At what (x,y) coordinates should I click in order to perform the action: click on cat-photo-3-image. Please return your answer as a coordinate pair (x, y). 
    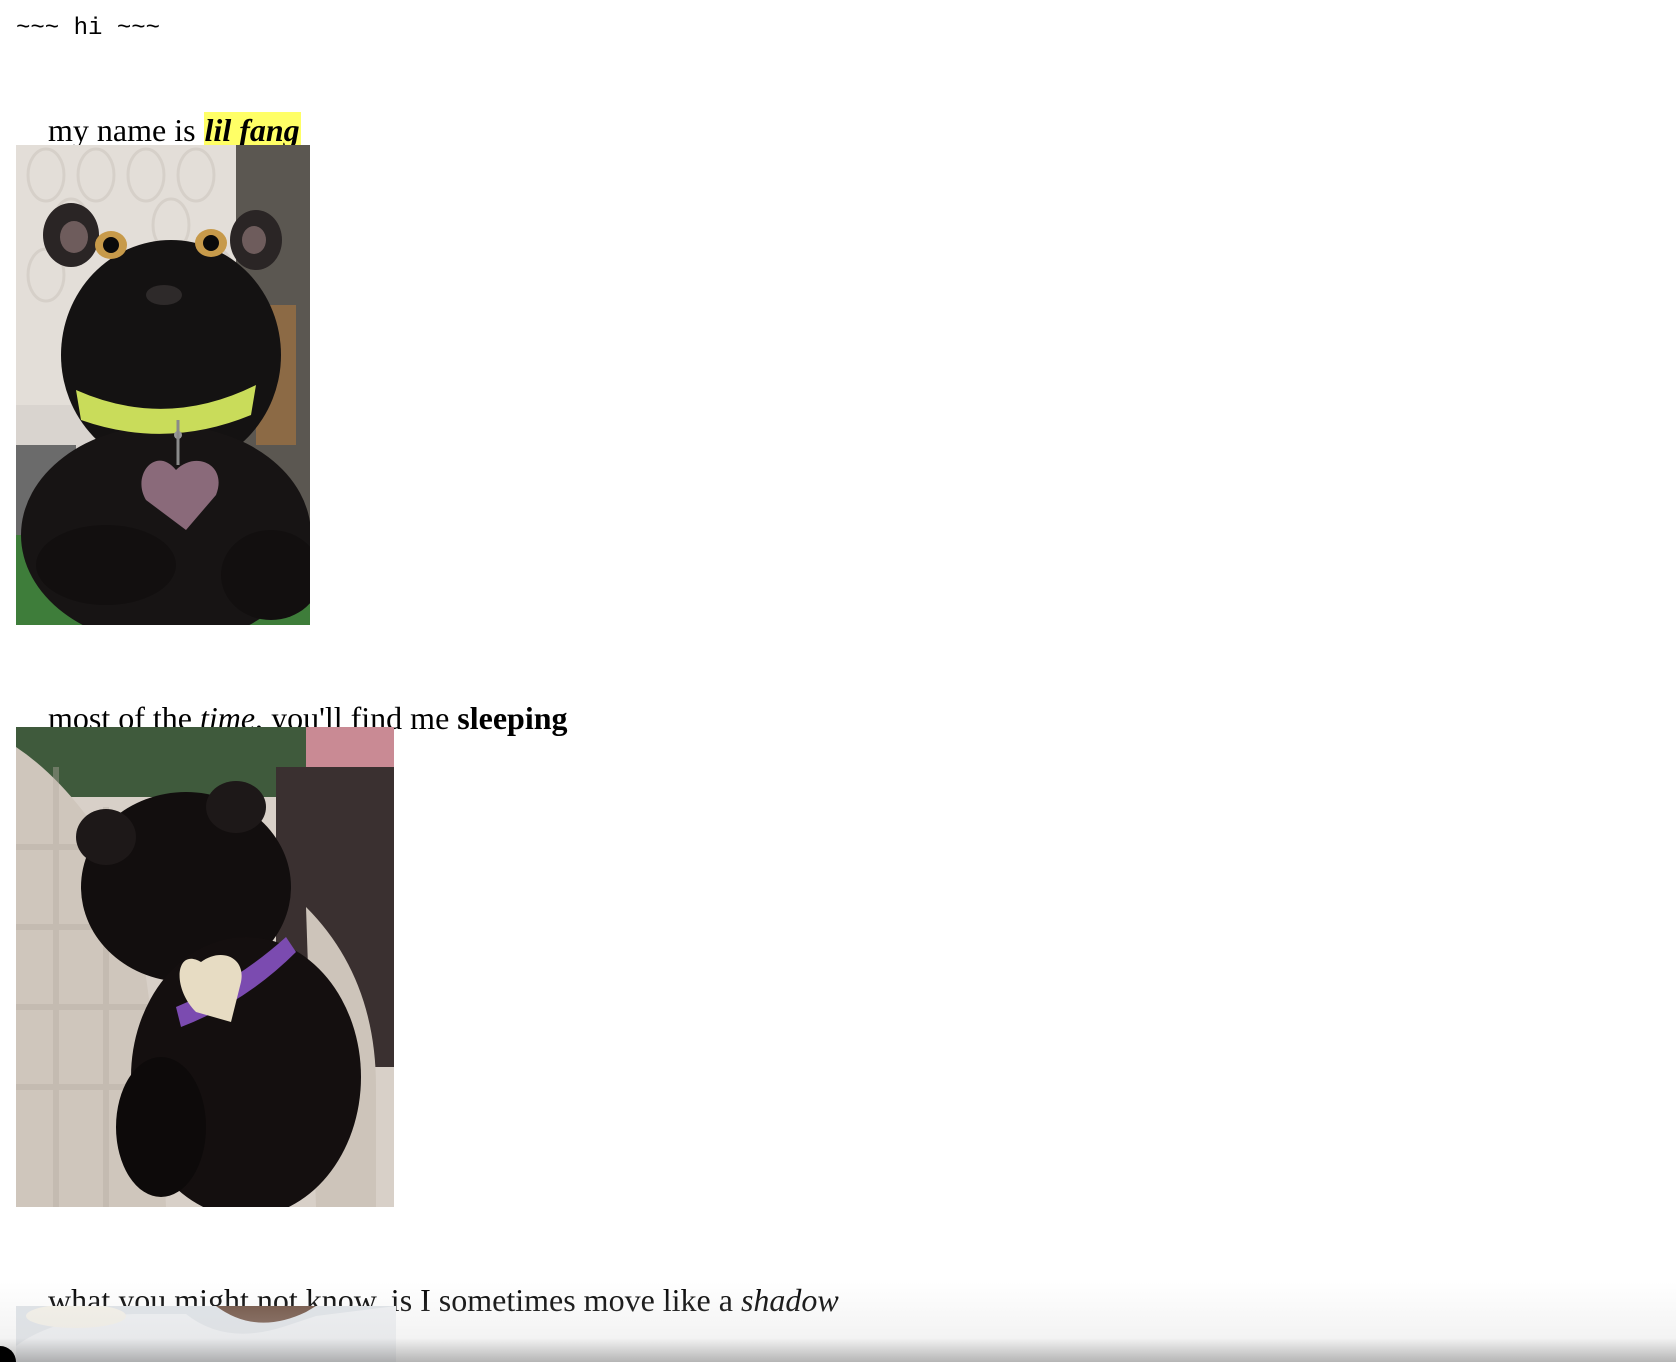
    Looking at the image, I should click on (206, 1334).